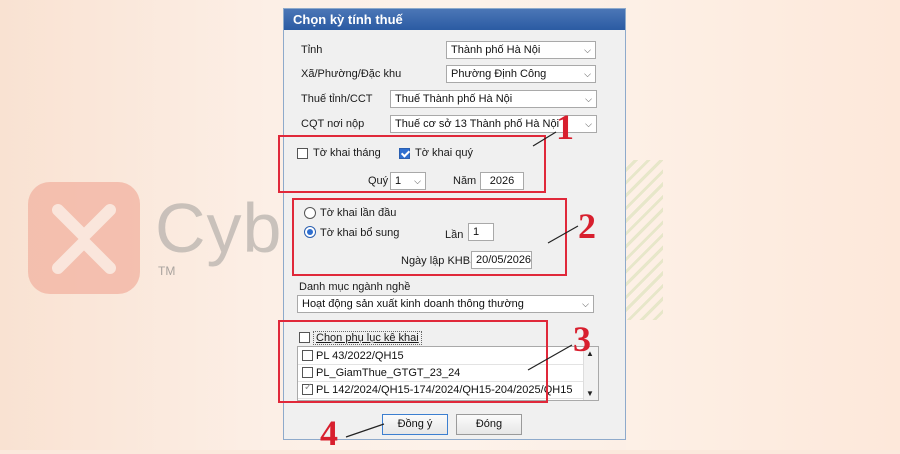 This screenshot has height=454, width=900. Describe the element at coordinates (333, 124) in the screenshot. I see `submit-office-label: CQT nơi nộp` at that location.